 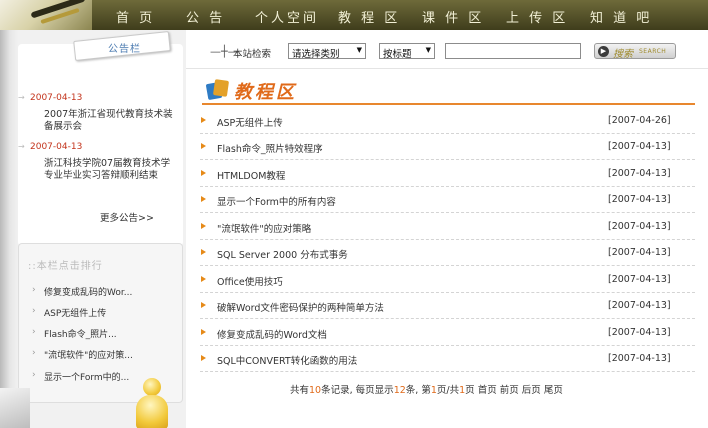 I want to click on pager-first-link: 首页, so click(x=487, y=390).